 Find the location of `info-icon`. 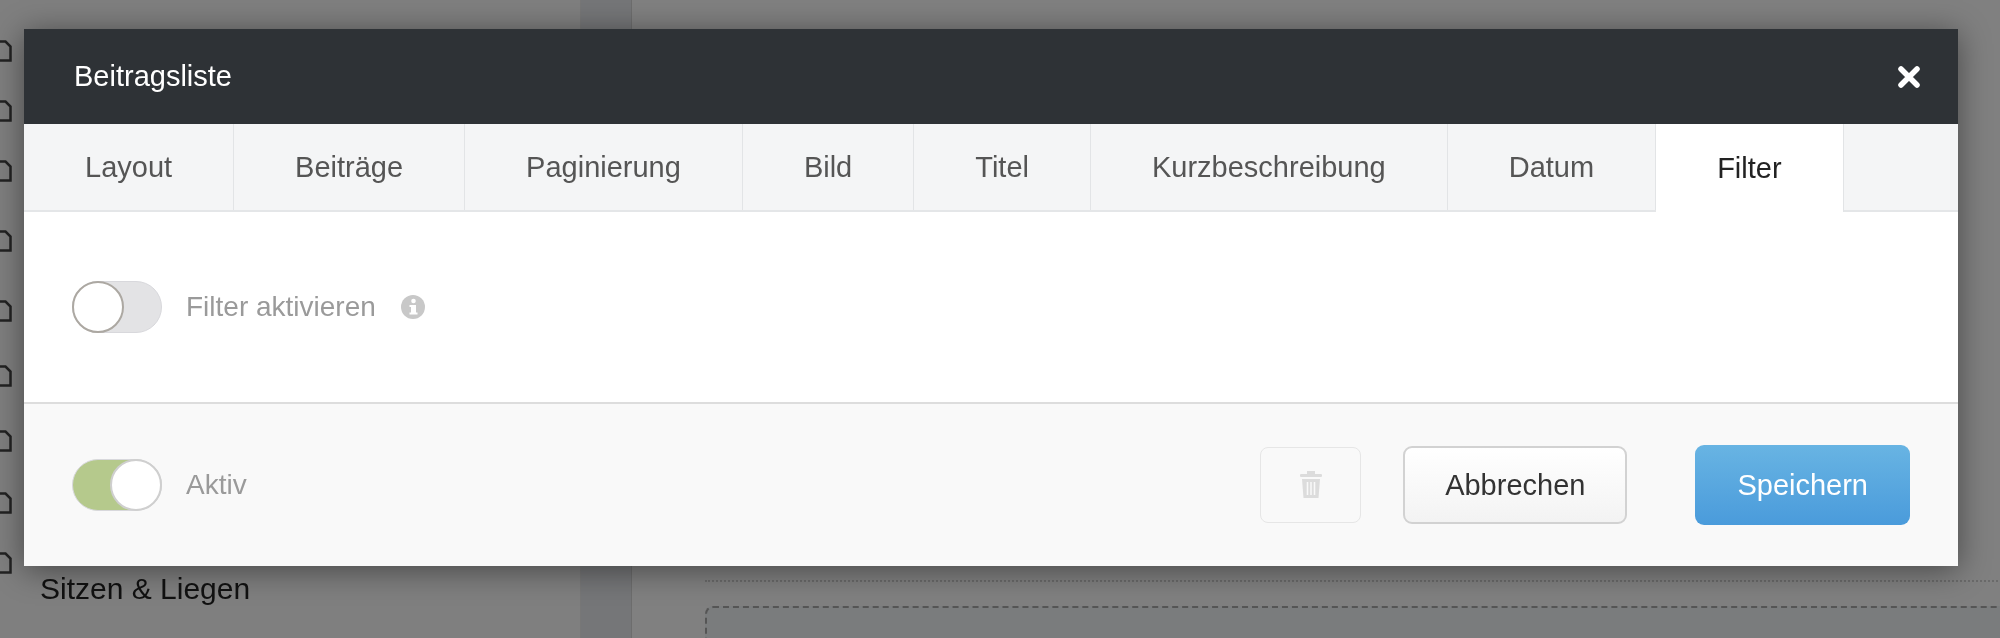

info-icon is located at coordinates (412, 307).